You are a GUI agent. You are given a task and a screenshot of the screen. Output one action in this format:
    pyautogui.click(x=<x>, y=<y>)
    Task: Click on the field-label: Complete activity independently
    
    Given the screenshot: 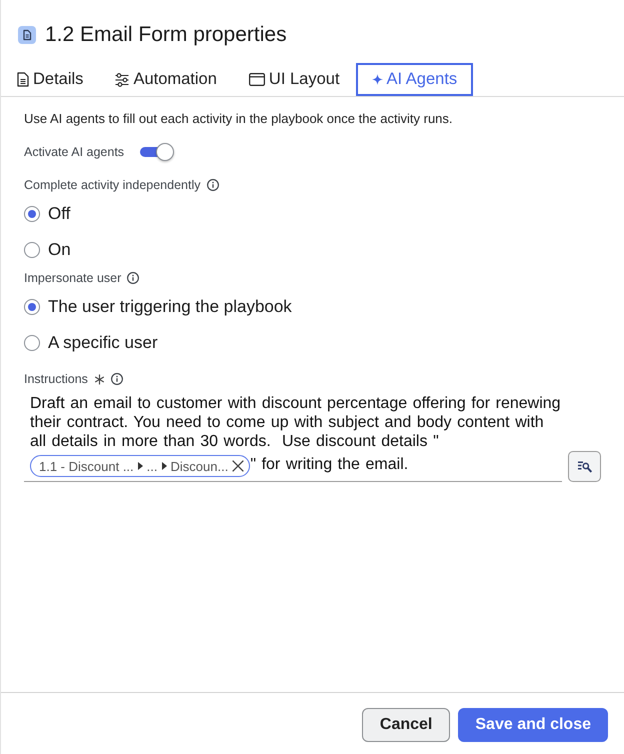 What is the action you would take?
    pyautogui.click(x=112, y=185)
    